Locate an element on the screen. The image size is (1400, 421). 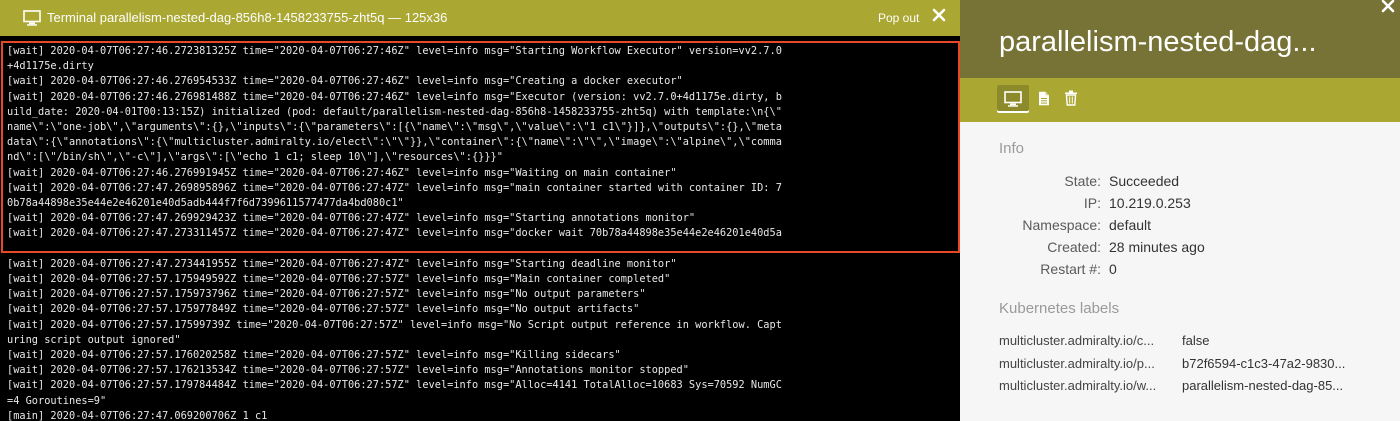
log-line: =4 Goroutines=9" is located at coordinates (483, 401).